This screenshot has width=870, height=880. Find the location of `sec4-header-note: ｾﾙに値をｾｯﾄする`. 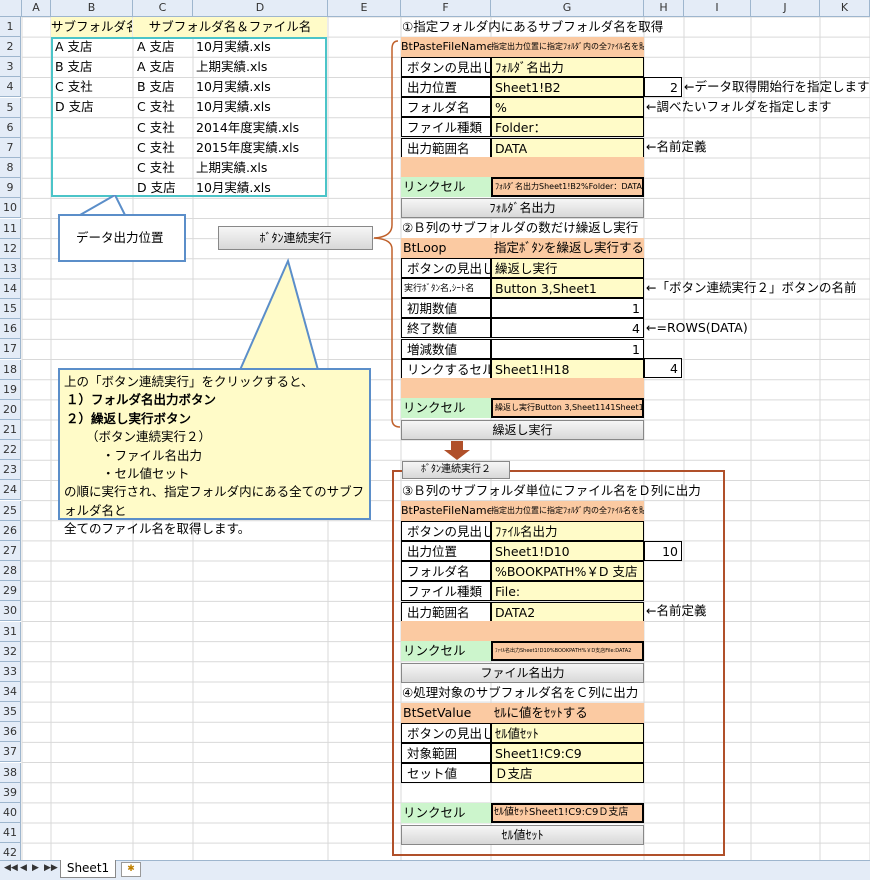

sec4-header-note: ｾﾙに値をｾｯﾄする is located at coordinates (567, 713).